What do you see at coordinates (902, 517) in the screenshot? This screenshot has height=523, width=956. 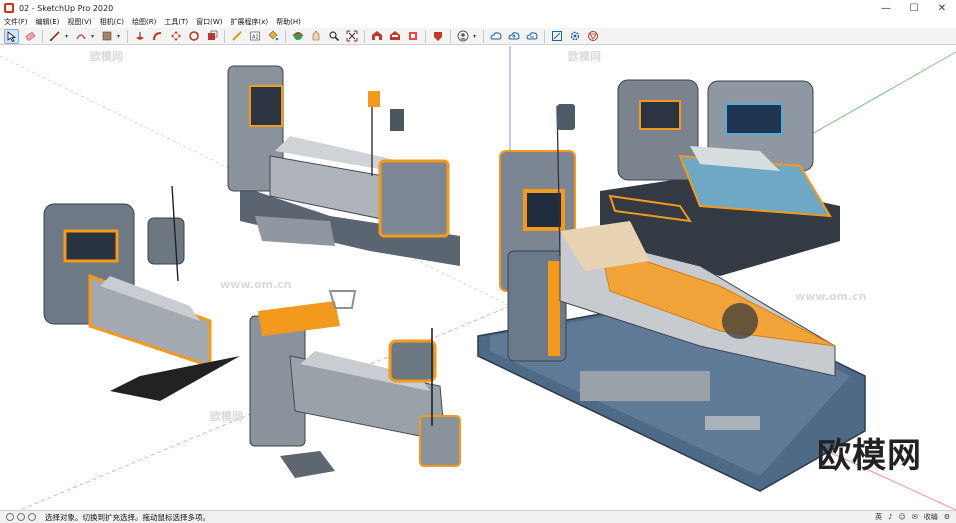 I see `emoji-icon: ☺` at bounding box center [902, 517].